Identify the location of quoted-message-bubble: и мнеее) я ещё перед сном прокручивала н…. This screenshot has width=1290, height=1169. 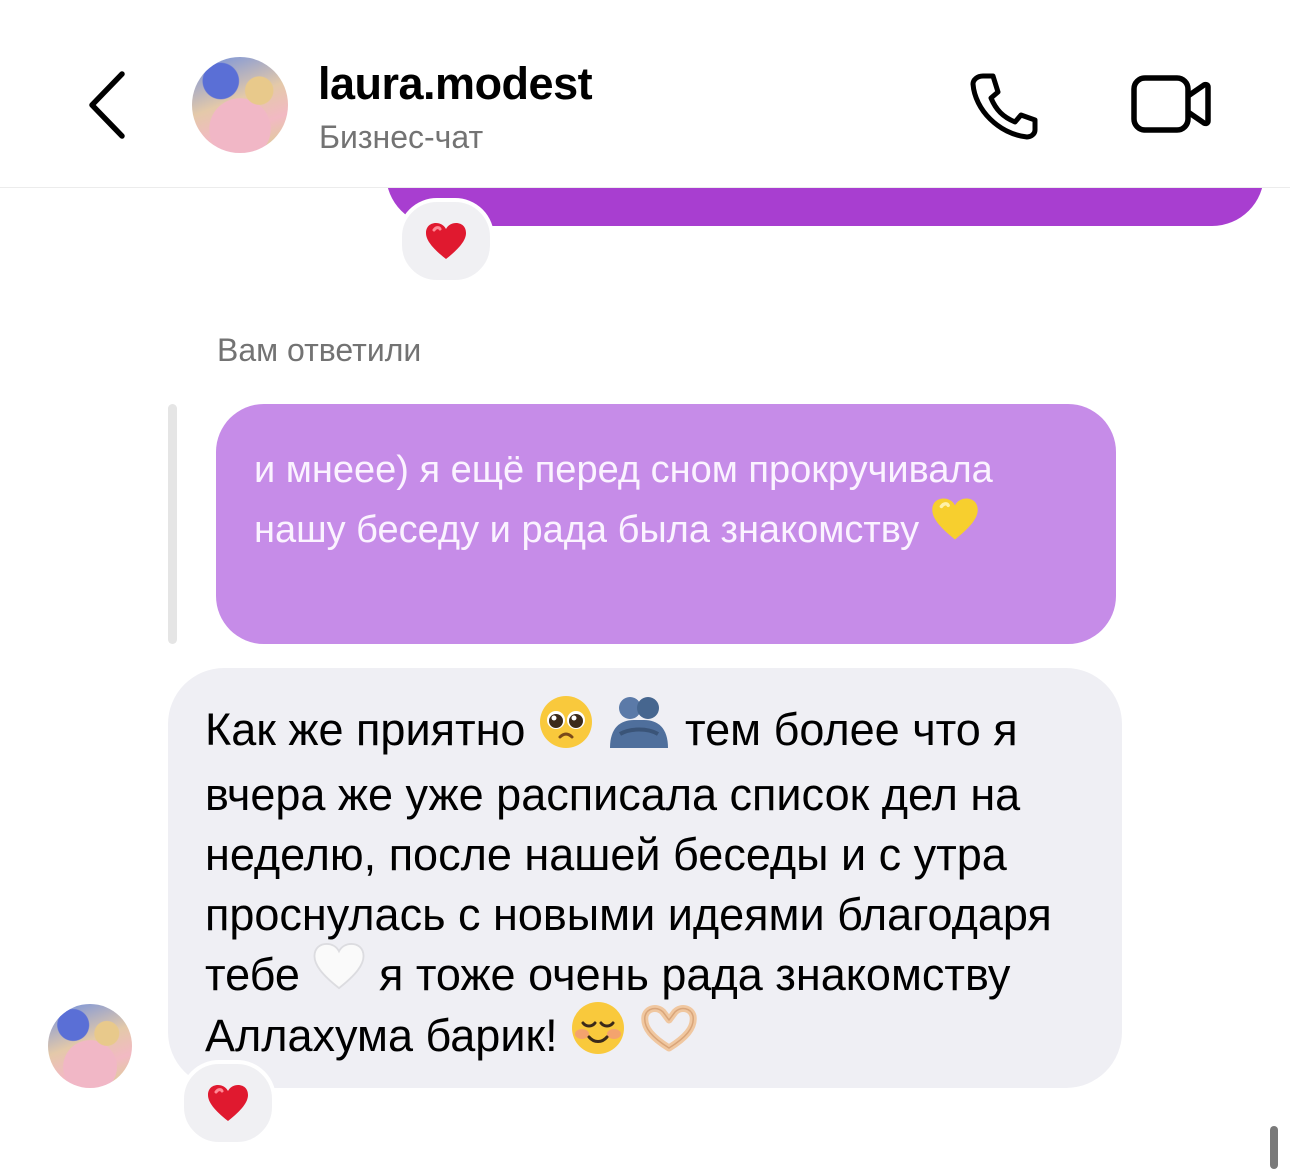
(666, 524).